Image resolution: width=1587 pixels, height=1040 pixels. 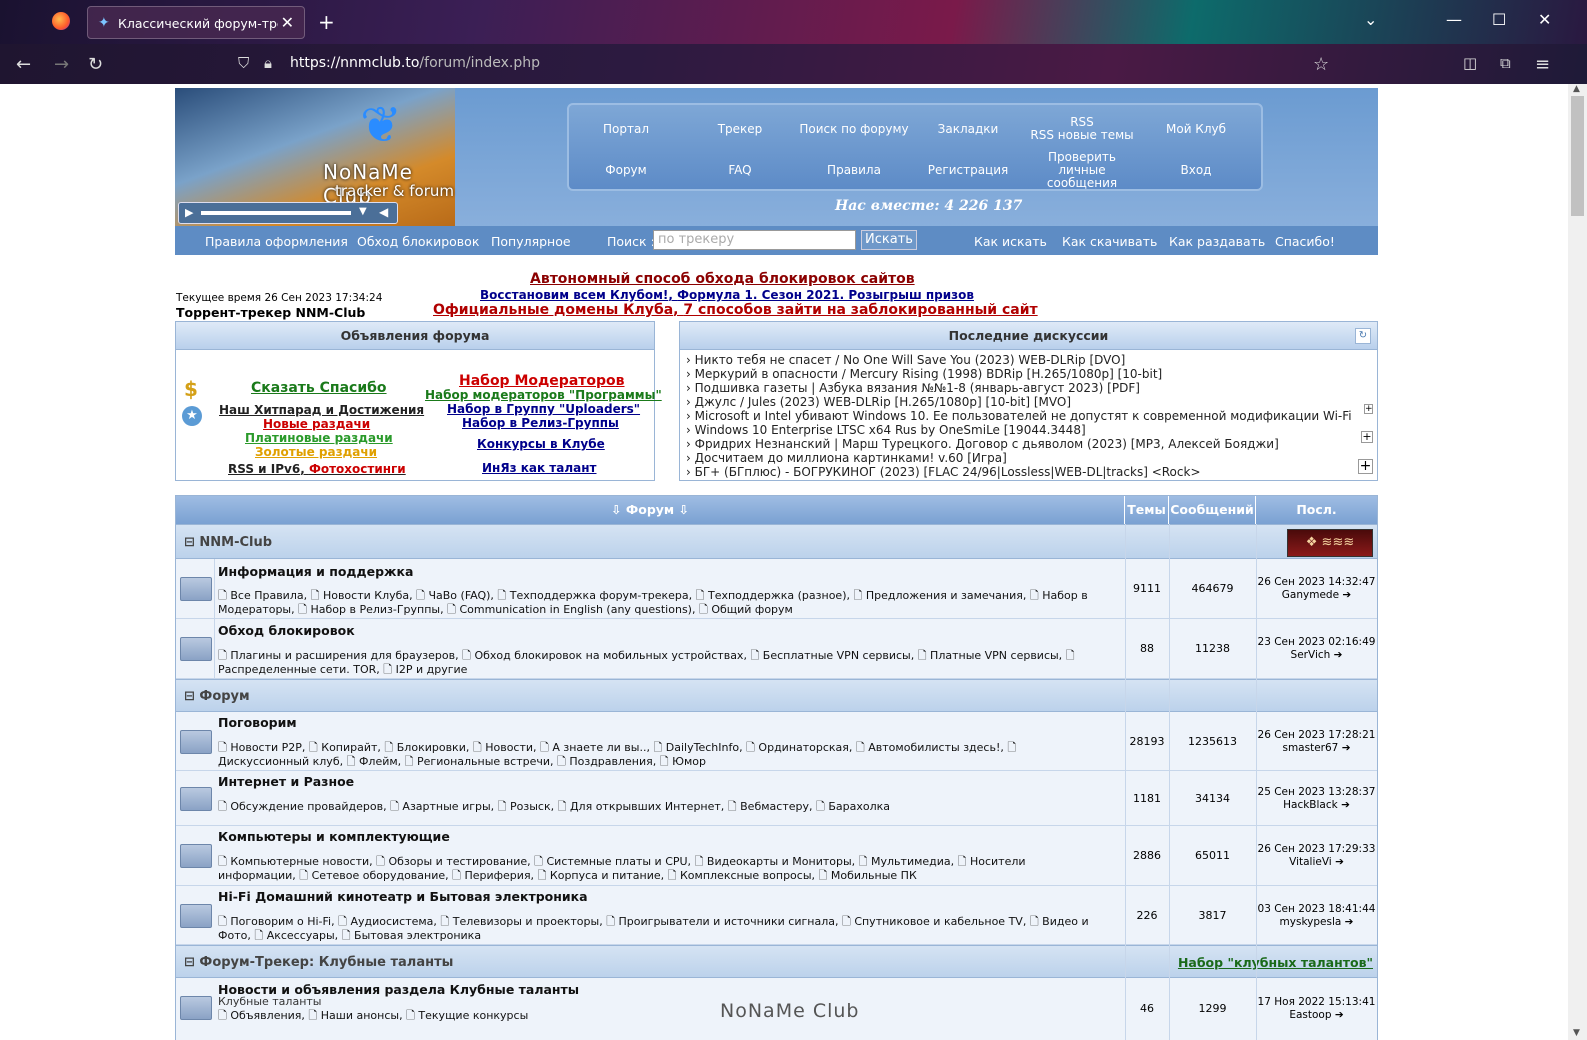 What do you see at coordinates (287, 22) in the screenshot?
I see `tab-close-icon: ✕` at bounding box center [287, 22].